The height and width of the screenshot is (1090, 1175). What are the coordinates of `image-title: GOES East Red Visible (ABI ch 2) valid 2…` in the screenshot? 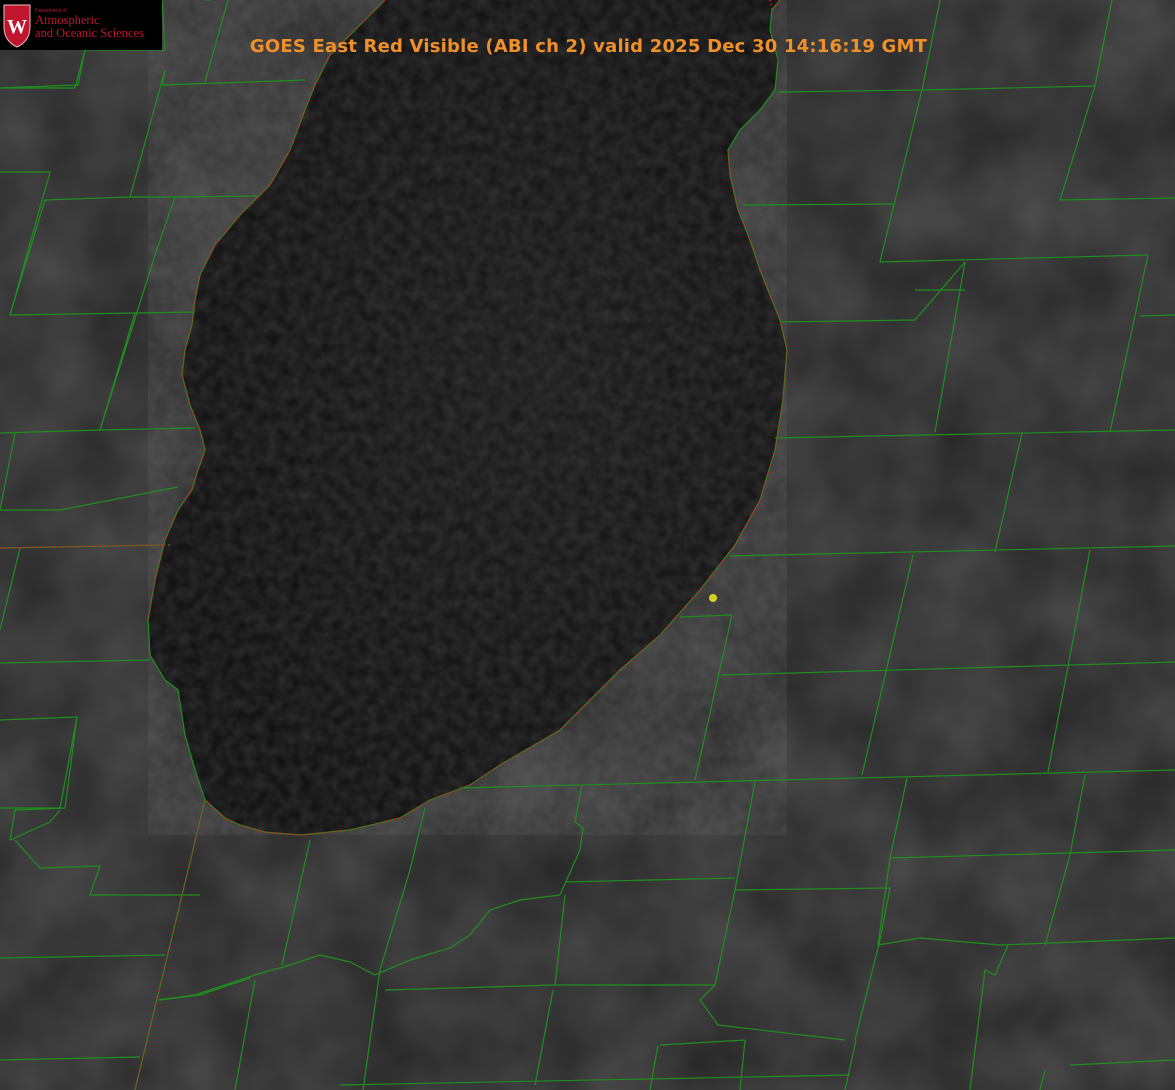 It's located at (587, 46).